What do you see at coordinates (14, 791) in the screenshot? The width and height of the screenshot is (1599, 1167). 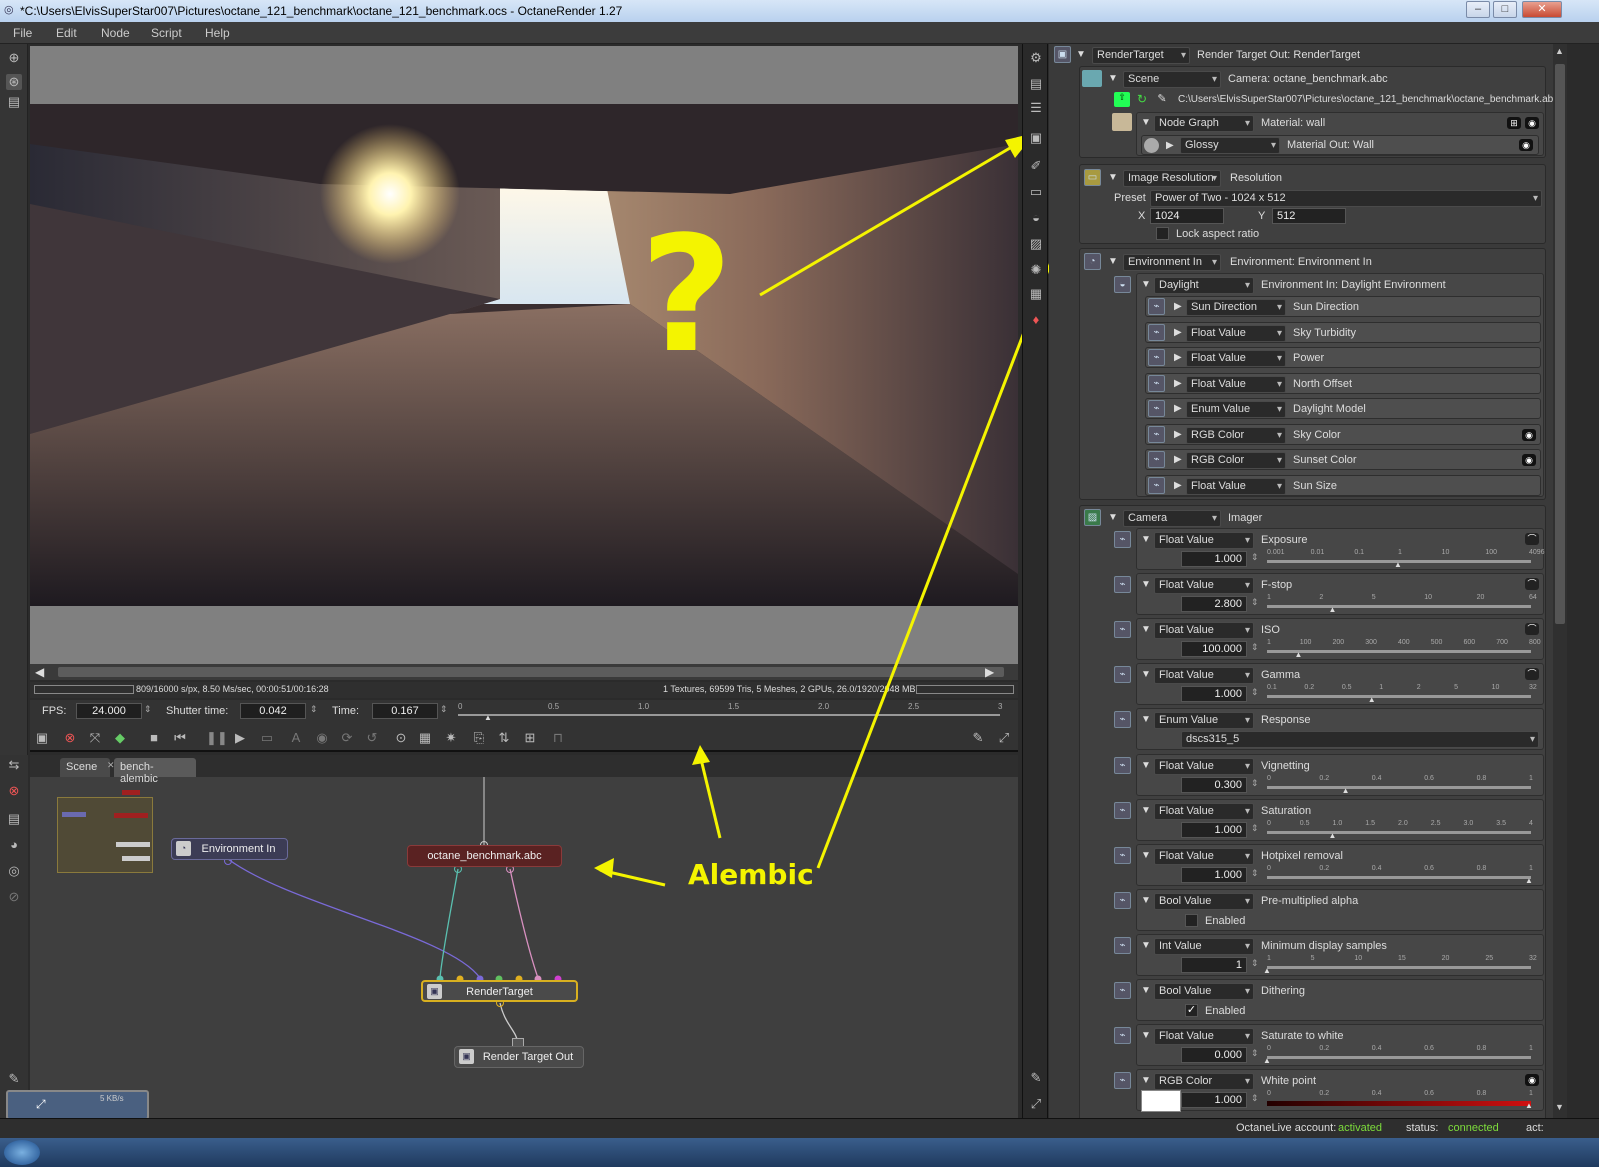 I see `delete-node-icon: ⊗` at bounding box center [14, 791].